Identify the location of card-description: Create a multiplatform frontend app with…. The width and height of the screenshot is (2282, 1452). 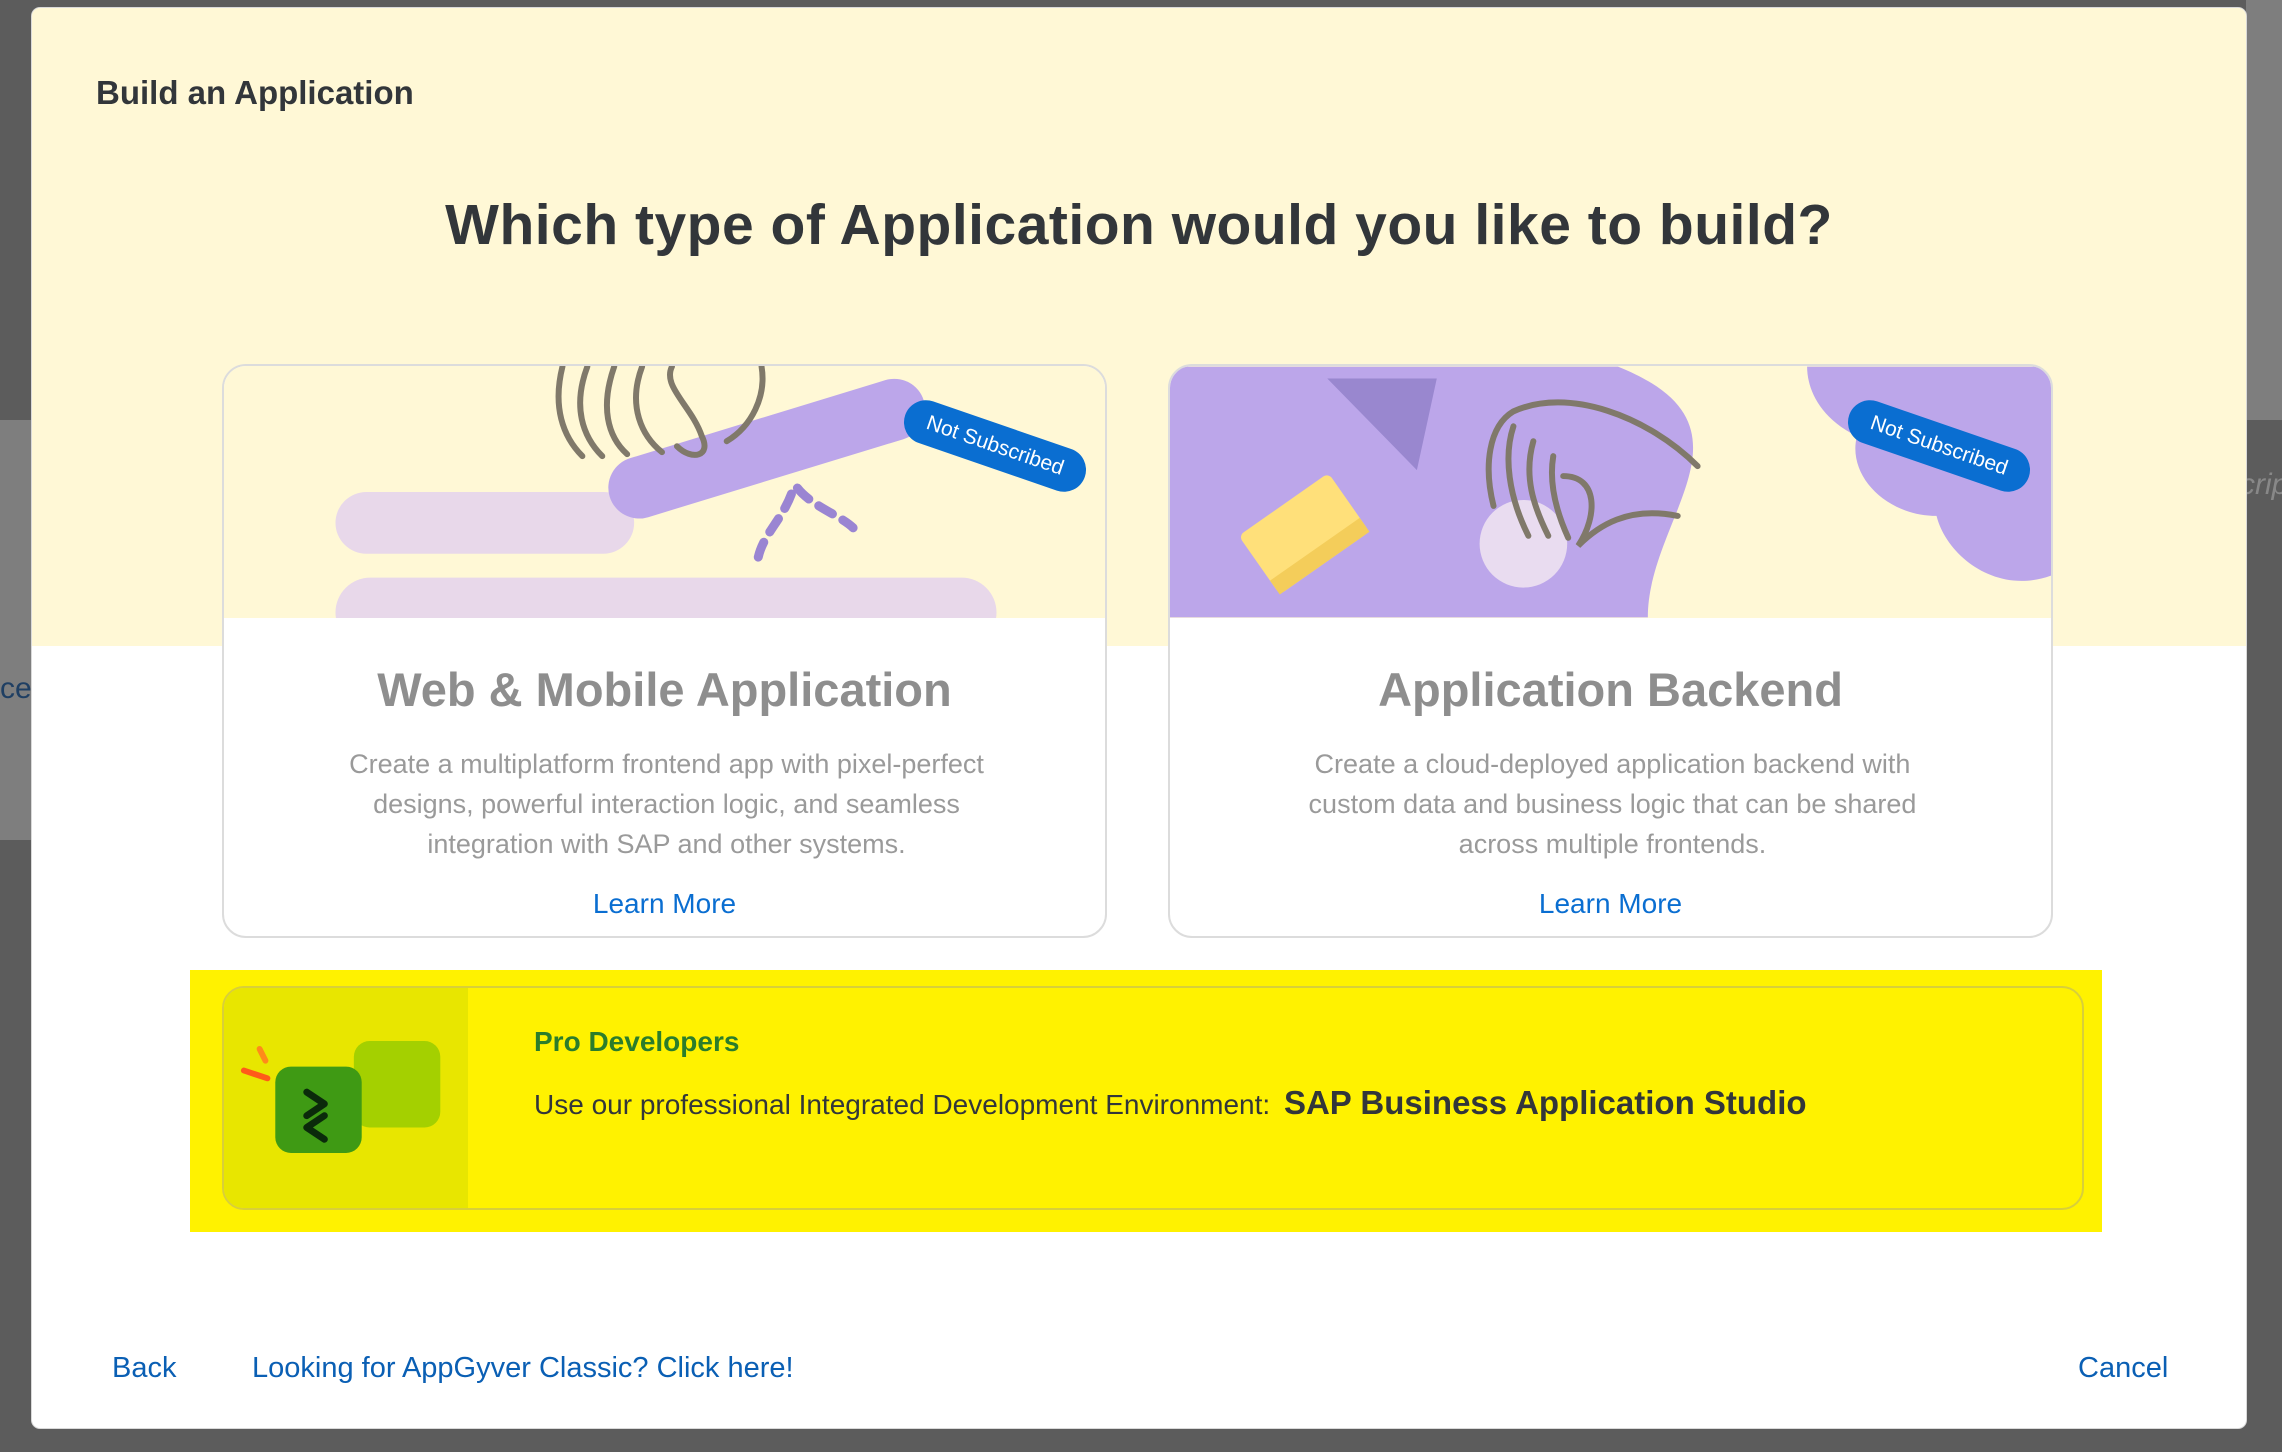
(666, 804).